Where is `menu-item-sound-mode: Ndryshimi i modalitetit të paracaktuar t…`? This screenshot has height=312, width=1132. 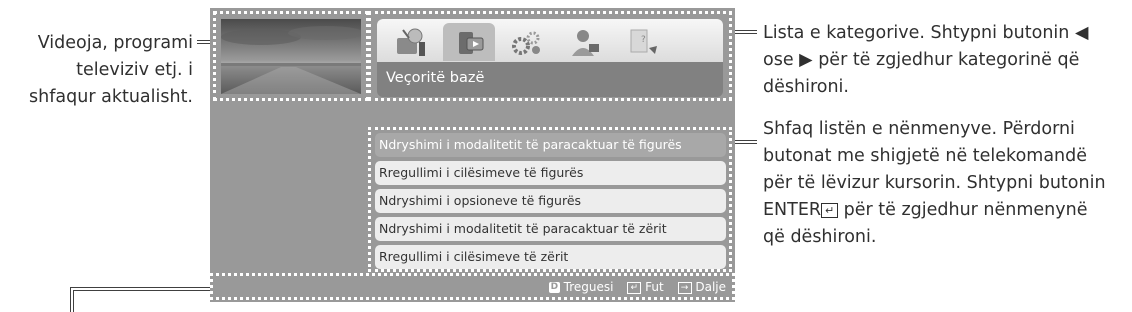
menu-item-sound-mode: Ndryshimi i modalitetit të paracaktuar t… is located at coordinates (550, 229).